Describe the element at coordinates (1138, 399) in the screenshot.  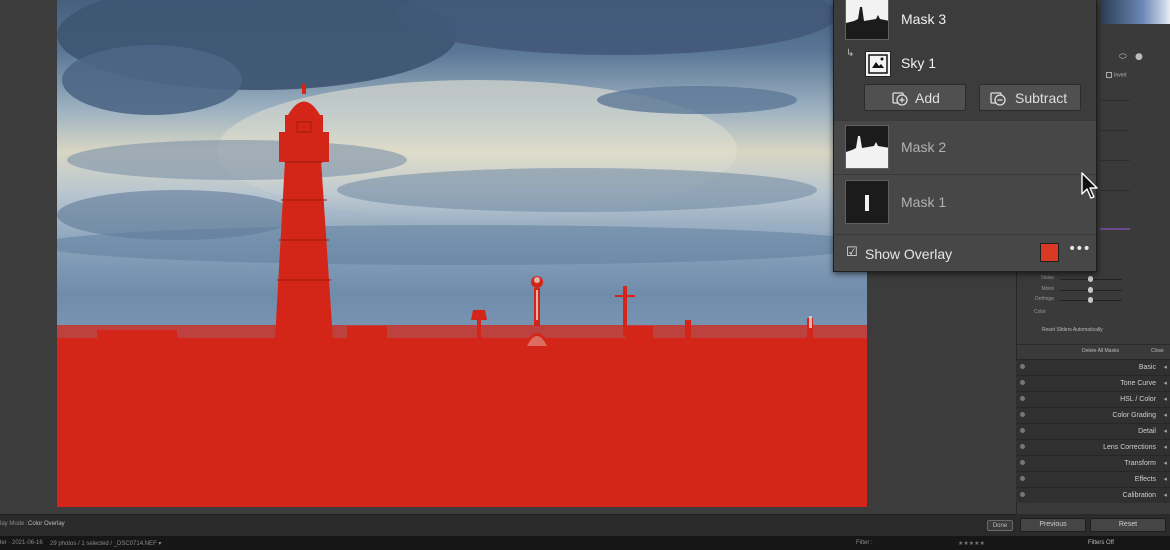
I see `section-label: HSL / Color` at that location.